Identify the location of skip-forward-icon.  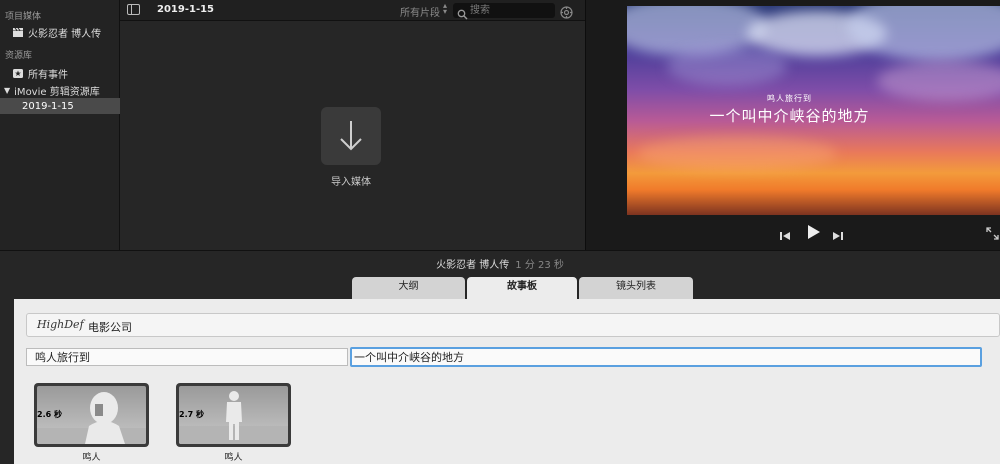
(838, 238).